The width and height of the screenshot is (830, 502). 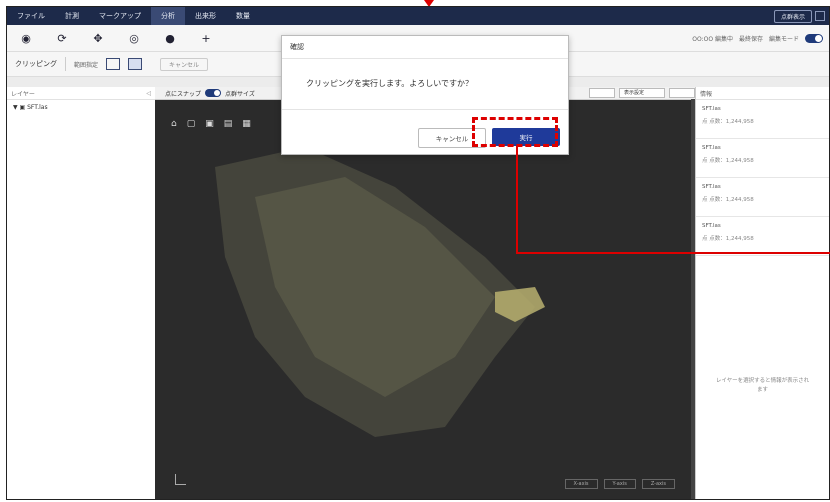 I want to click on viewport-tools: ⌂ ▢ ▣ ▤ ▦, so click(x=211, y=124).